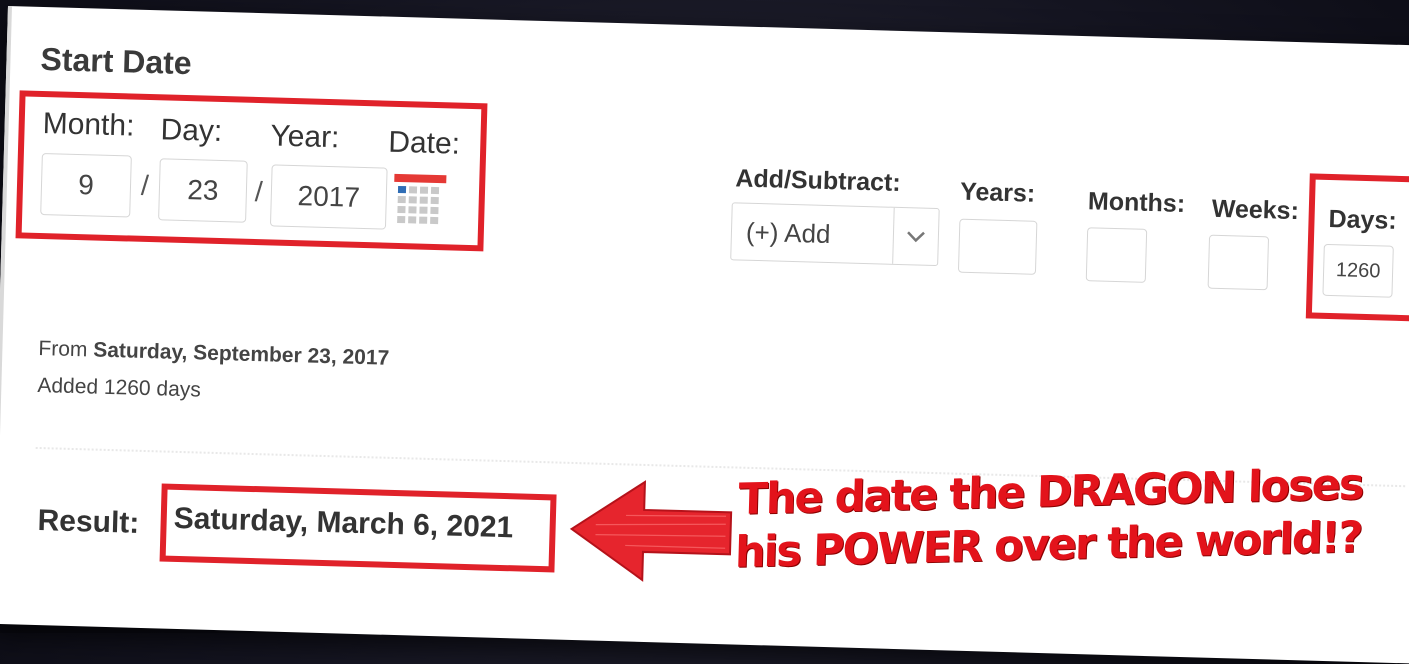 Image resolution: width=1409 pixels, height=664 pixels. Describe the element at coordinates (818, 180) in the screenshot. I see `add-subtract-label: Add/Subtract:` at that location.